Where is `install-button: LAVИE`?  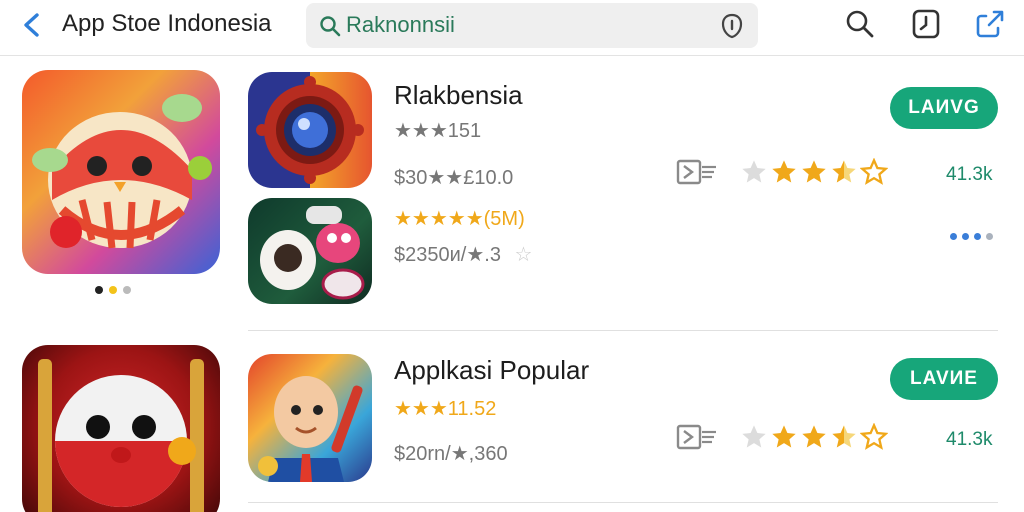
install-button: LAVИE is located at coordinates (944, 379).